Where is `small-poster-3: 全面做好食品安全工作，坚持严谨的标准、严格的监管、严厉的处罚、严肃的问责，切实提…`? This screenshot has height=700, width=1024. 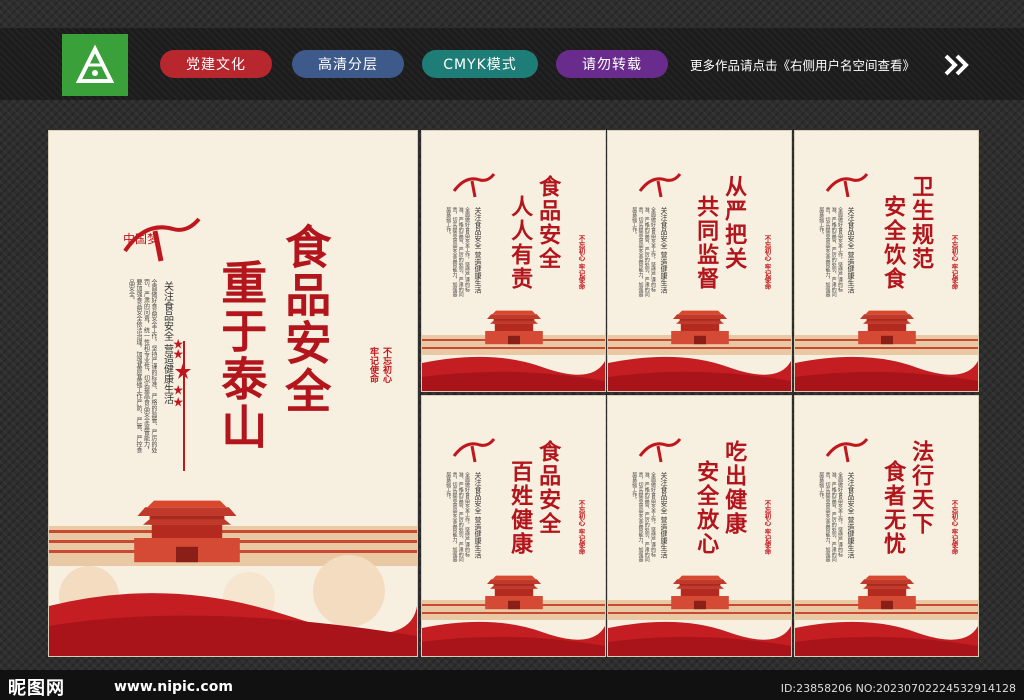 small-poster-3: 全面做好食品安全工作，坚持严谨的标准、严格的监管、严厉的处罚、严肃的问责，切实提… is located at coordinates (886, 261).